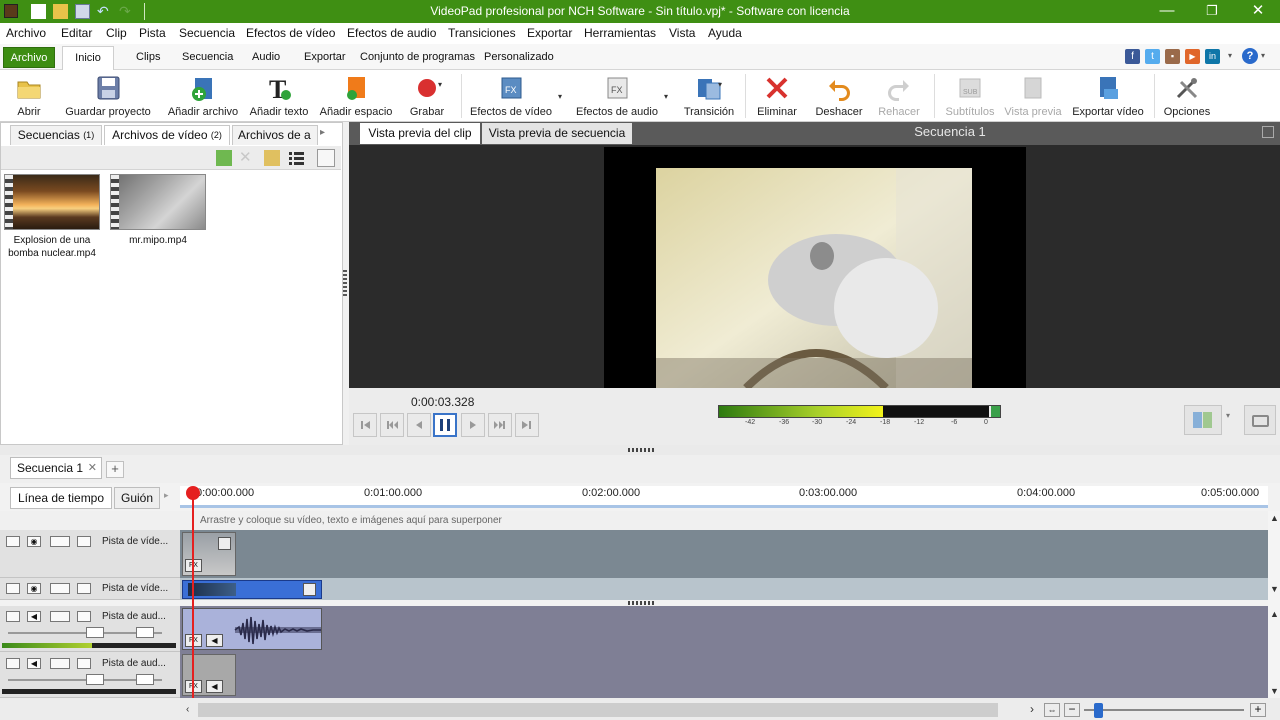 This screenshot has width=1280, height=720. Describe the element at coordinates (620, 33) in the screenshot. I see `menu-herramientas: Herramientas` at that location.